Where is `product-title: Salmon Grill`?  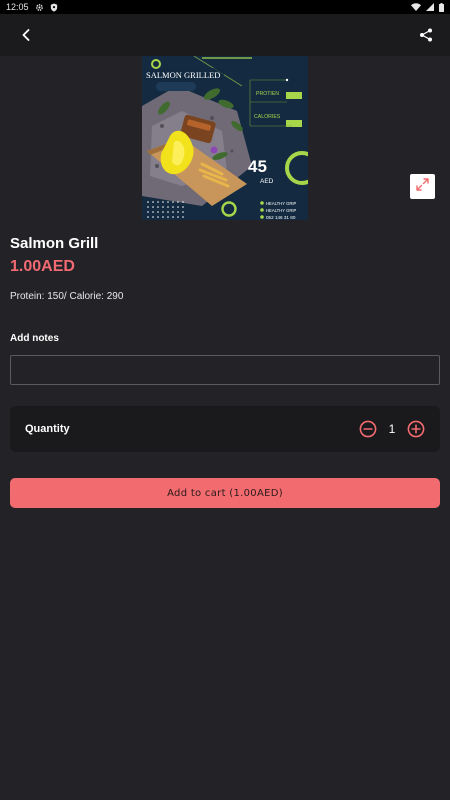
product-title: Salmon Grill is located at coordinates (54, 243).